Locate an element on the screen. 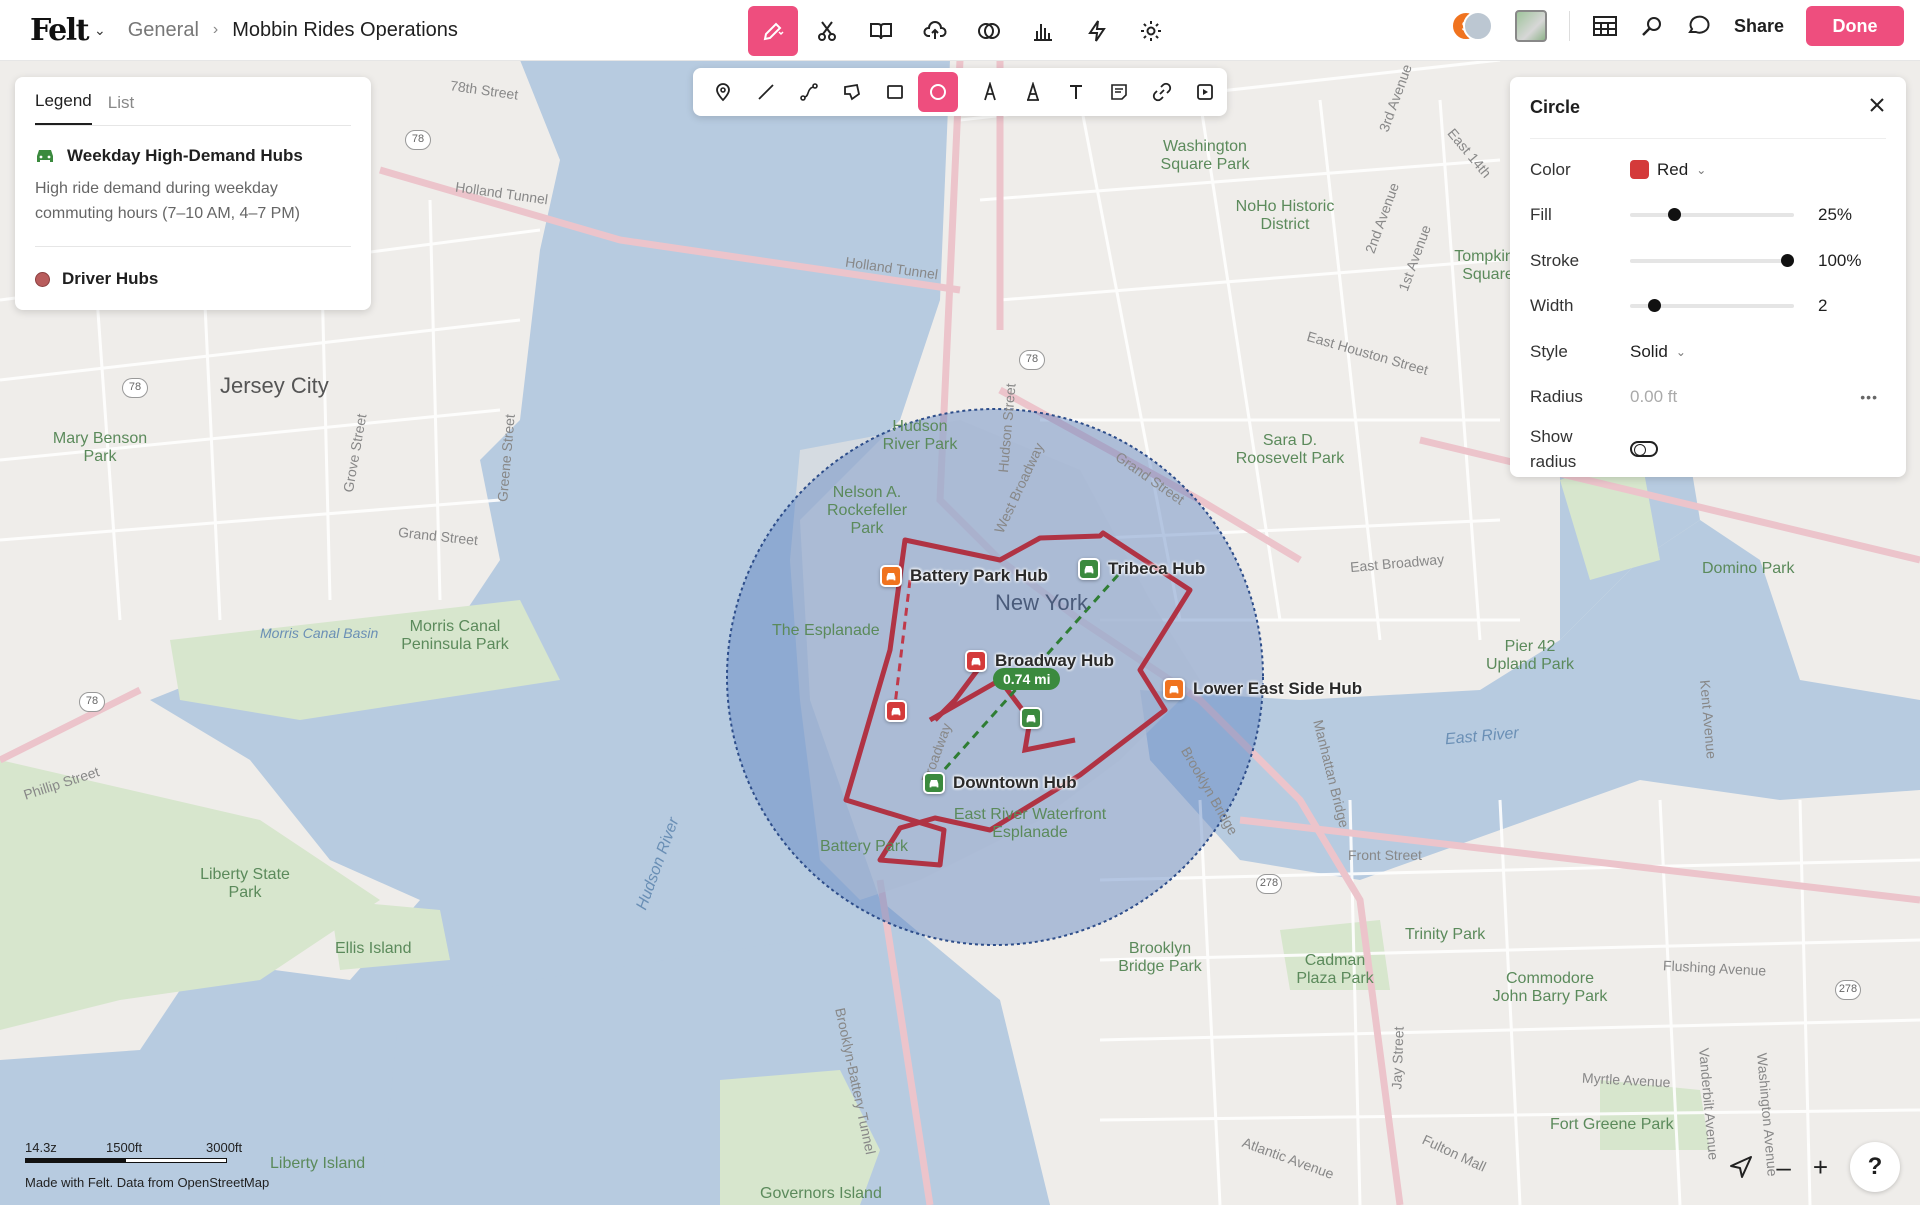 The width and height of the screenshot is (1920, 1205). pin-icon is located at coordinates (723, 92).